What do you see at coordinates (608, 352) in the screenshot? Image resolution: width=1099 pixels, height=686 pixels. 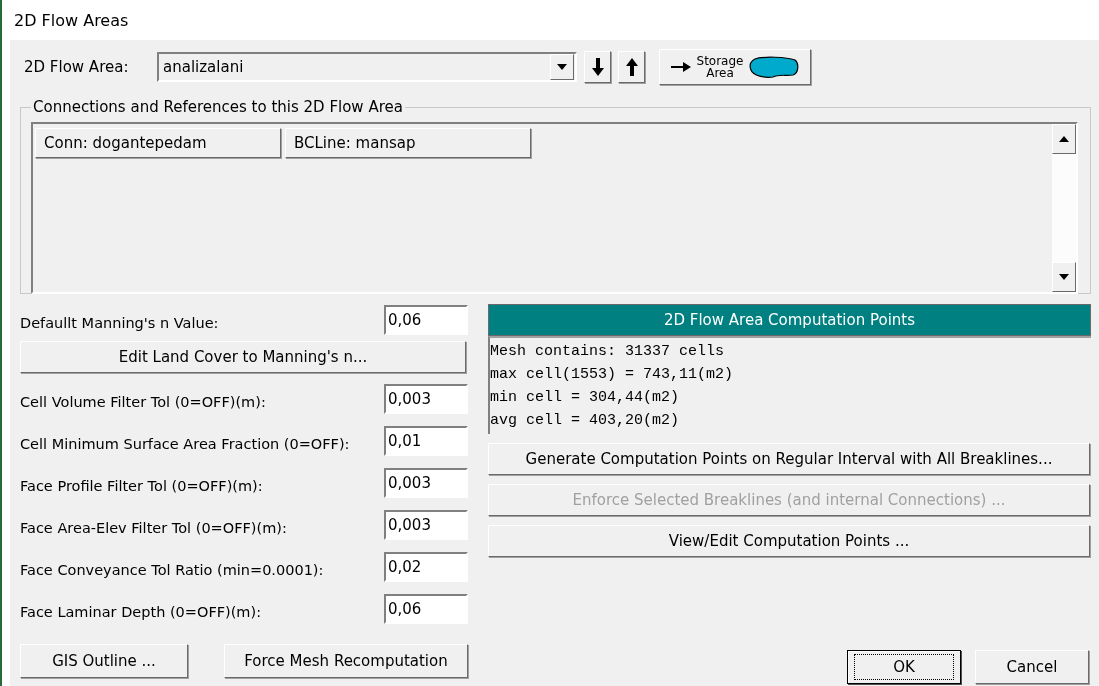 I see `mesh-info-line: Mesh contains: 31337 cells` at bounding box center [608, 352].